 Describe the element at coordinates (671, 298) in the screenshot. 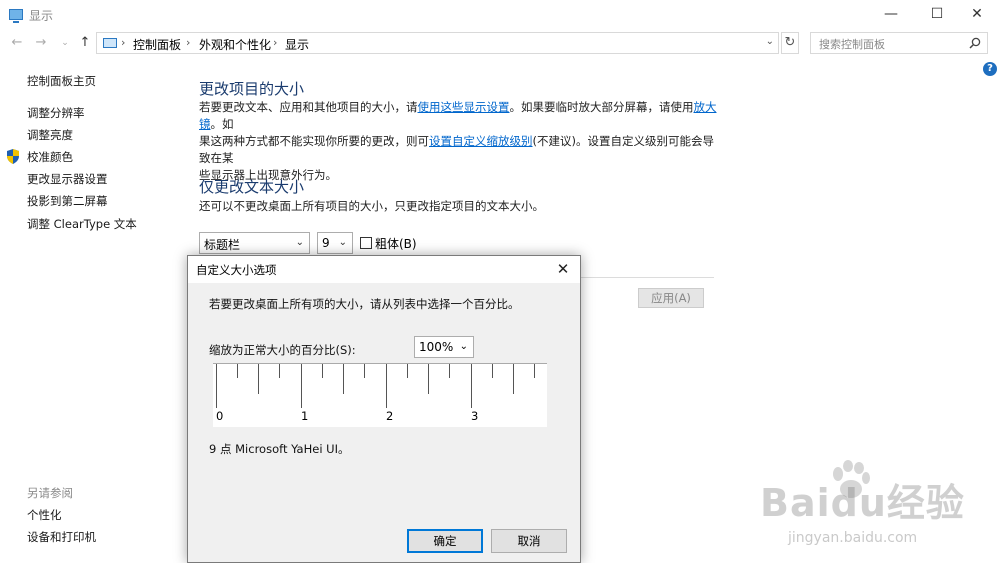

I see `apply-button: 应用(A)` at that location.